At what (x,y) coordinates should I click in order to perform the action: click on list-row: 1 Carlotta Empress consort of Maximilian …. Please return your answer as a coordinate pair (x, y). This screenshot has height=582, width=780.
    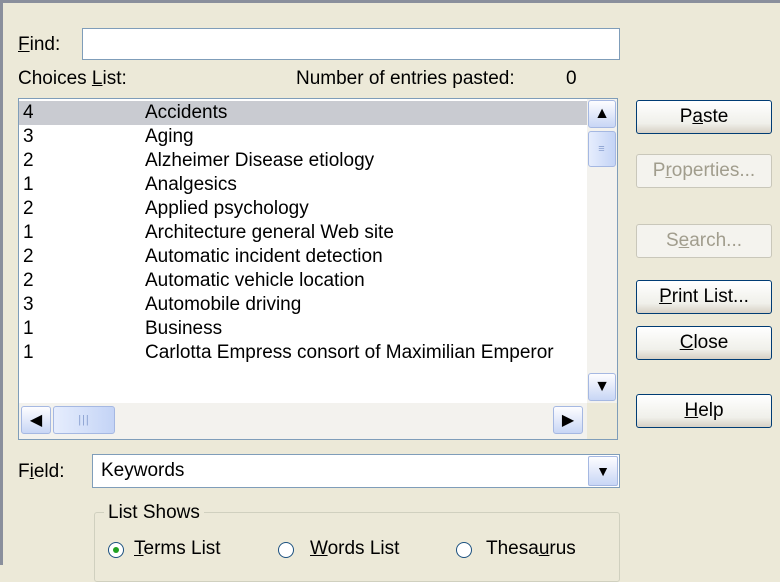
    Looking at the image, I should click on (303, 353).